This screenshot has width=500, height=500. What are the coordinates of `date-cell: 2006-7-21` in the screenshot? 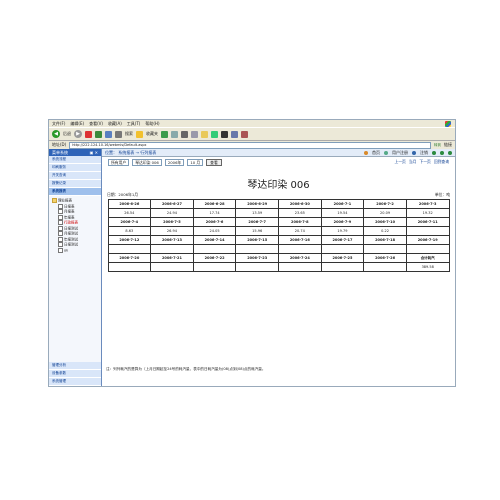 It's located at (172, 258).